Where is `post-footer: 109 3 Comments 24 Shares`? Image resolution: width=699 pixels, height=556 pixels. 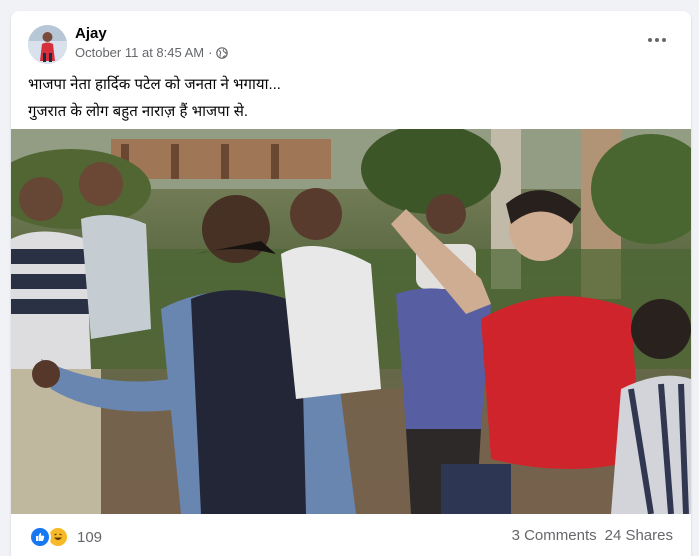 post-footer: 109 3 Comments 24 Shares is located at coordinates (351, 535).